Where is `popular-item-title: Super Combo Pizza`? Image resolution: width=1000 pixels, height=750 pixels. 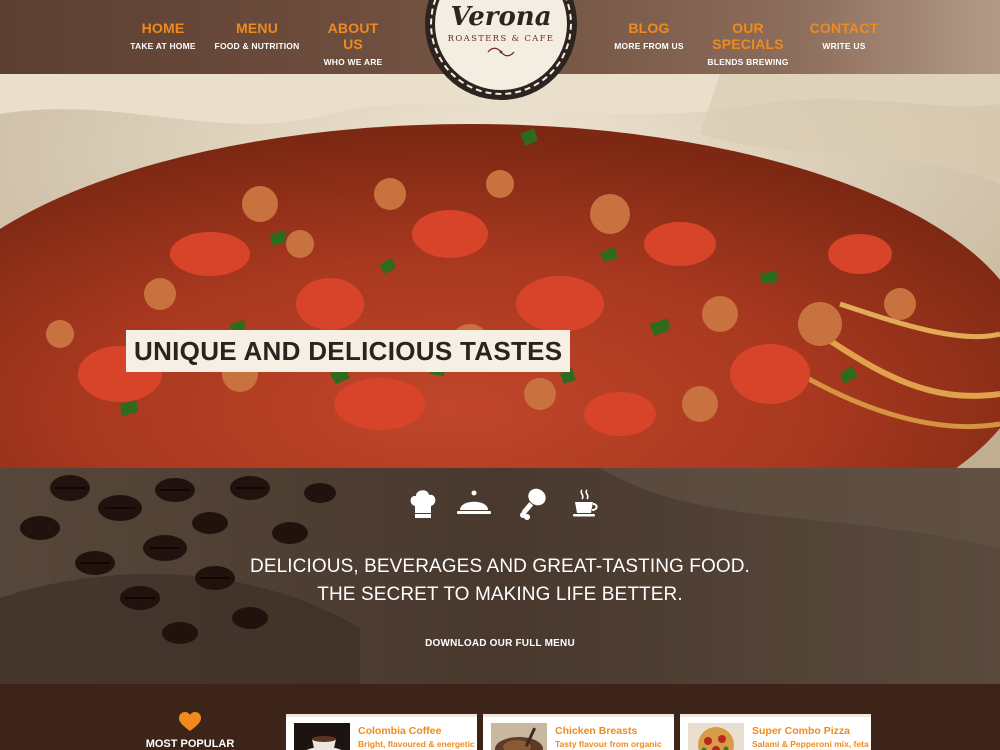 popular-item-title: Super Combo Pizza is located at coordinates (801, 731).